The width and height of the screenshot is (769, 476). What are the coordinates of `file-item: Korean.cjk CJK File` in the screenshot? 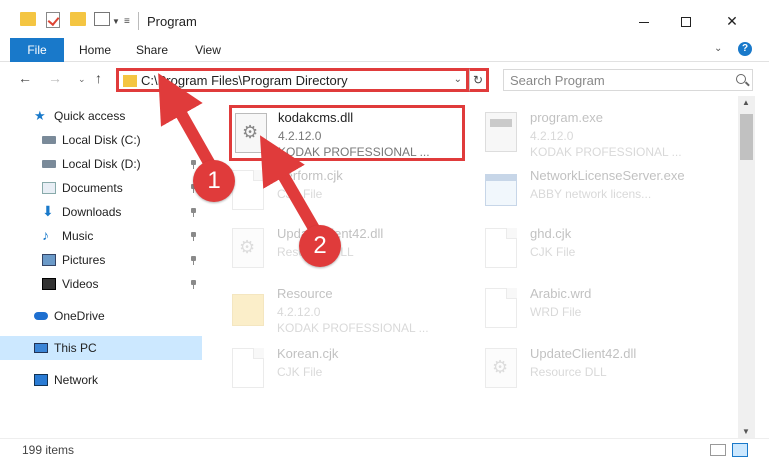 It's located at (352, 370).